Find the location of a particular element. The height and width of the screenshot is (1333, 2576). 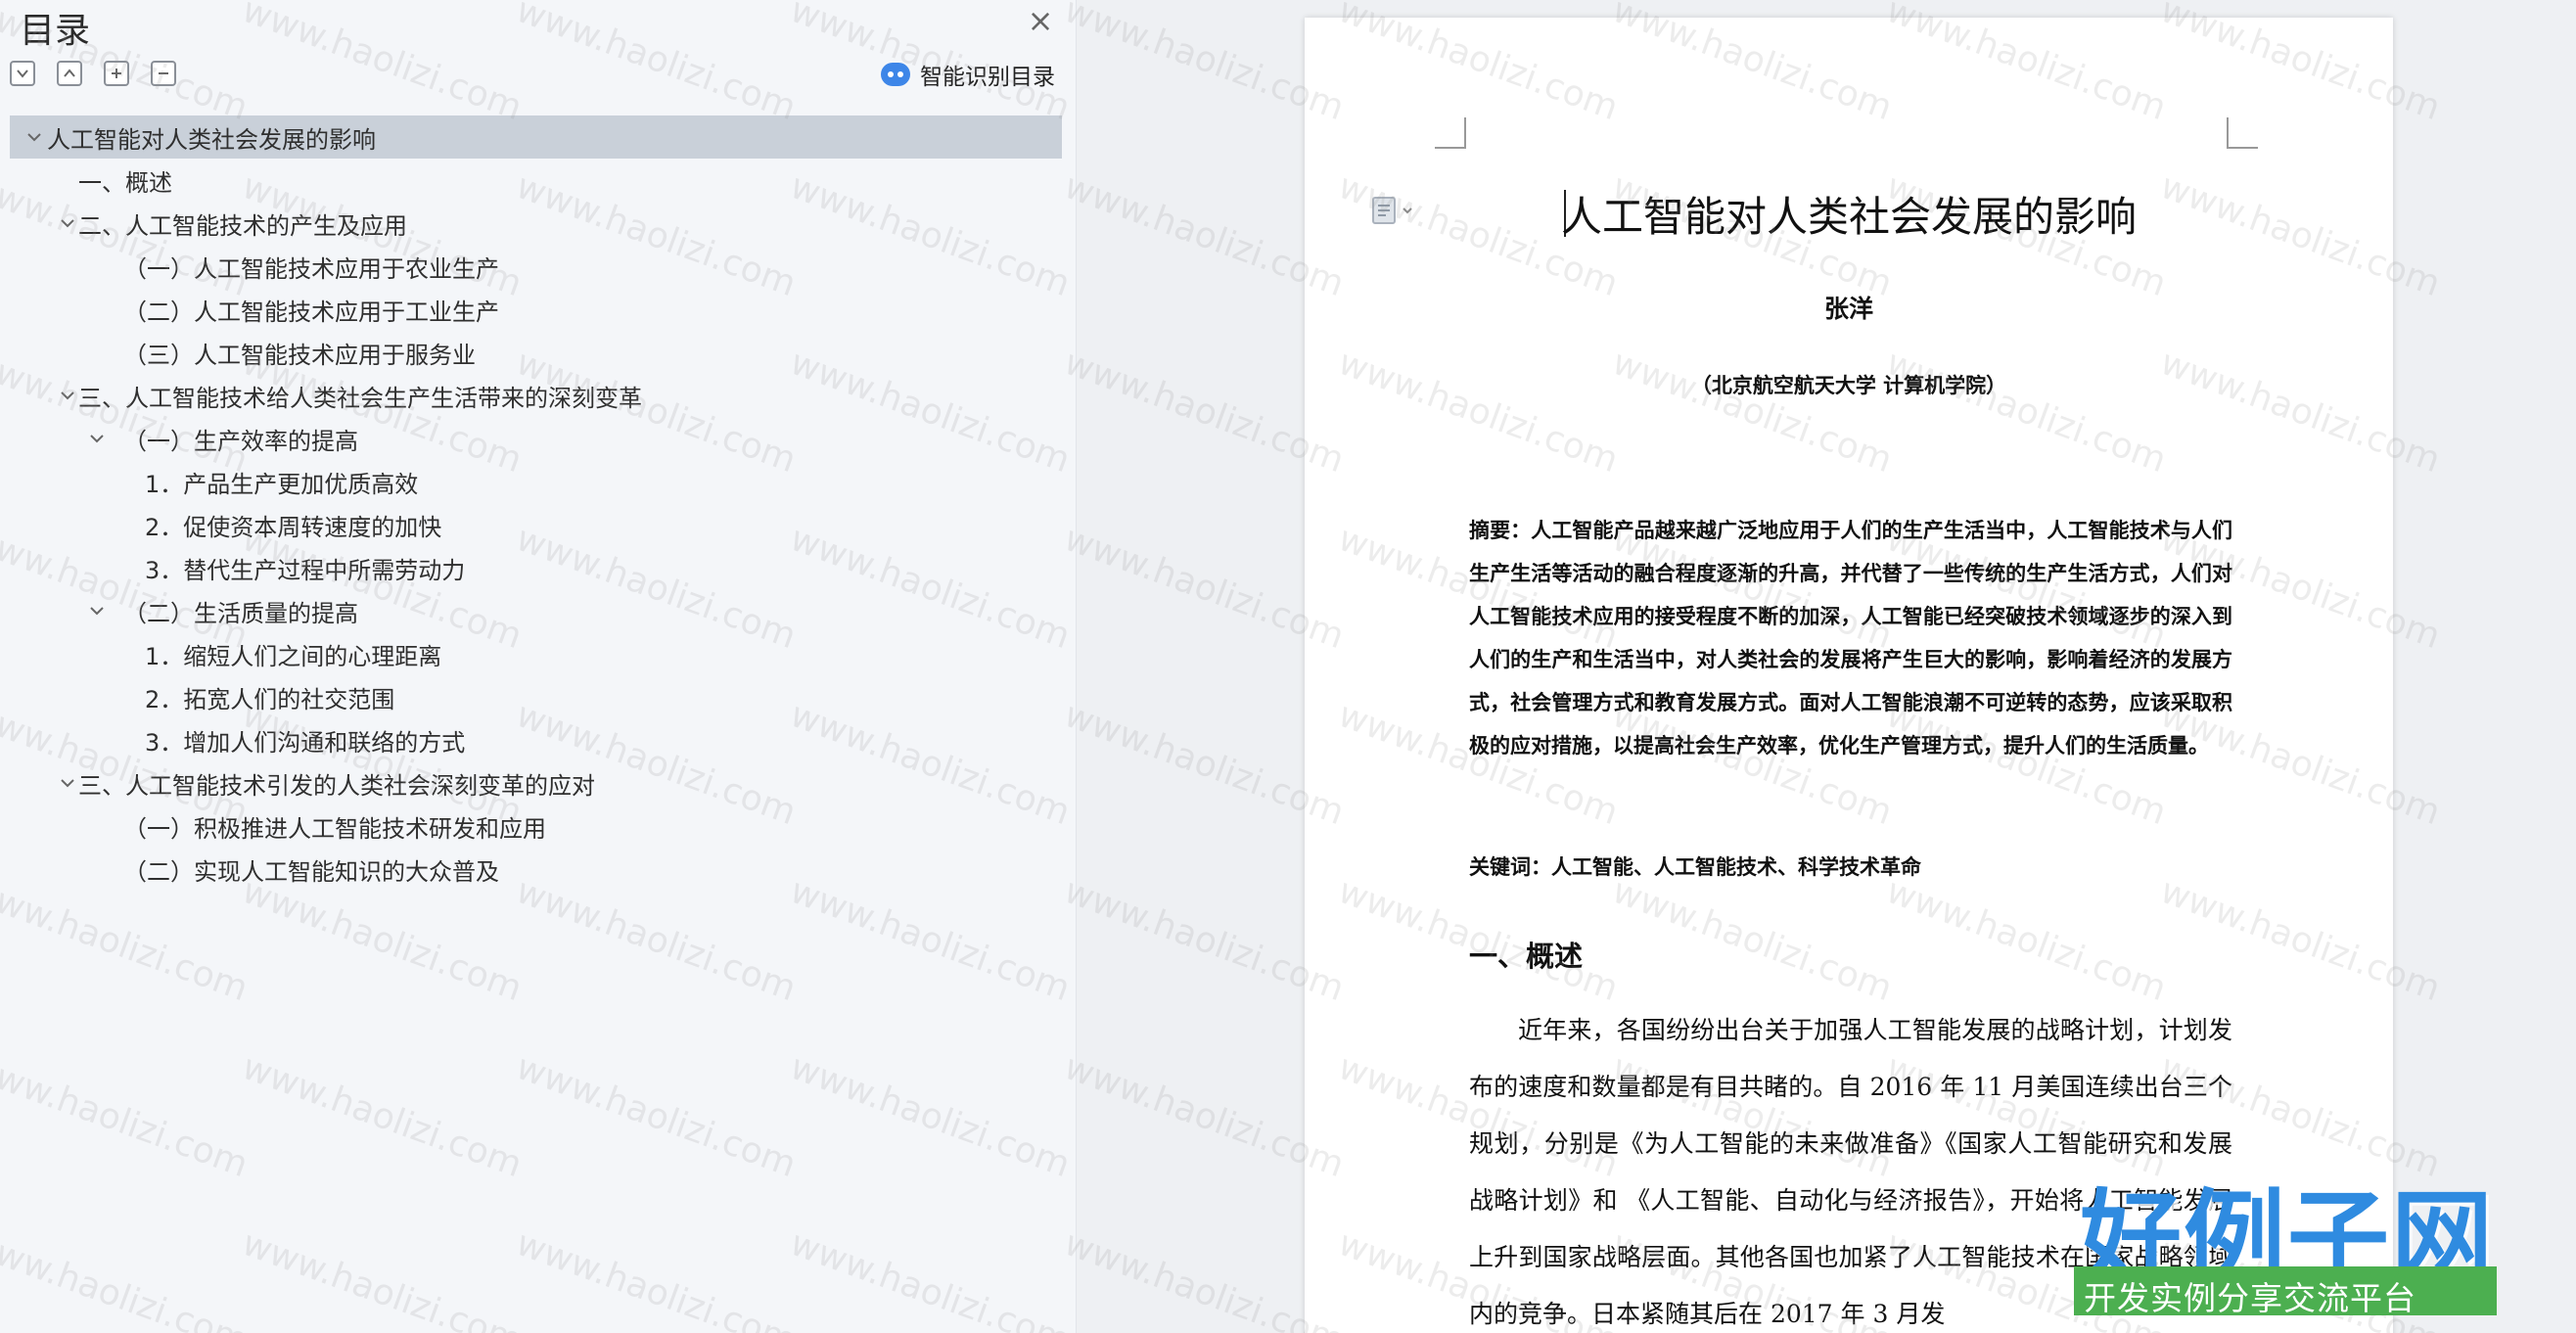

toc-item: （三）人工智能技术应用于服务业 is located at coordinates (536, 352).